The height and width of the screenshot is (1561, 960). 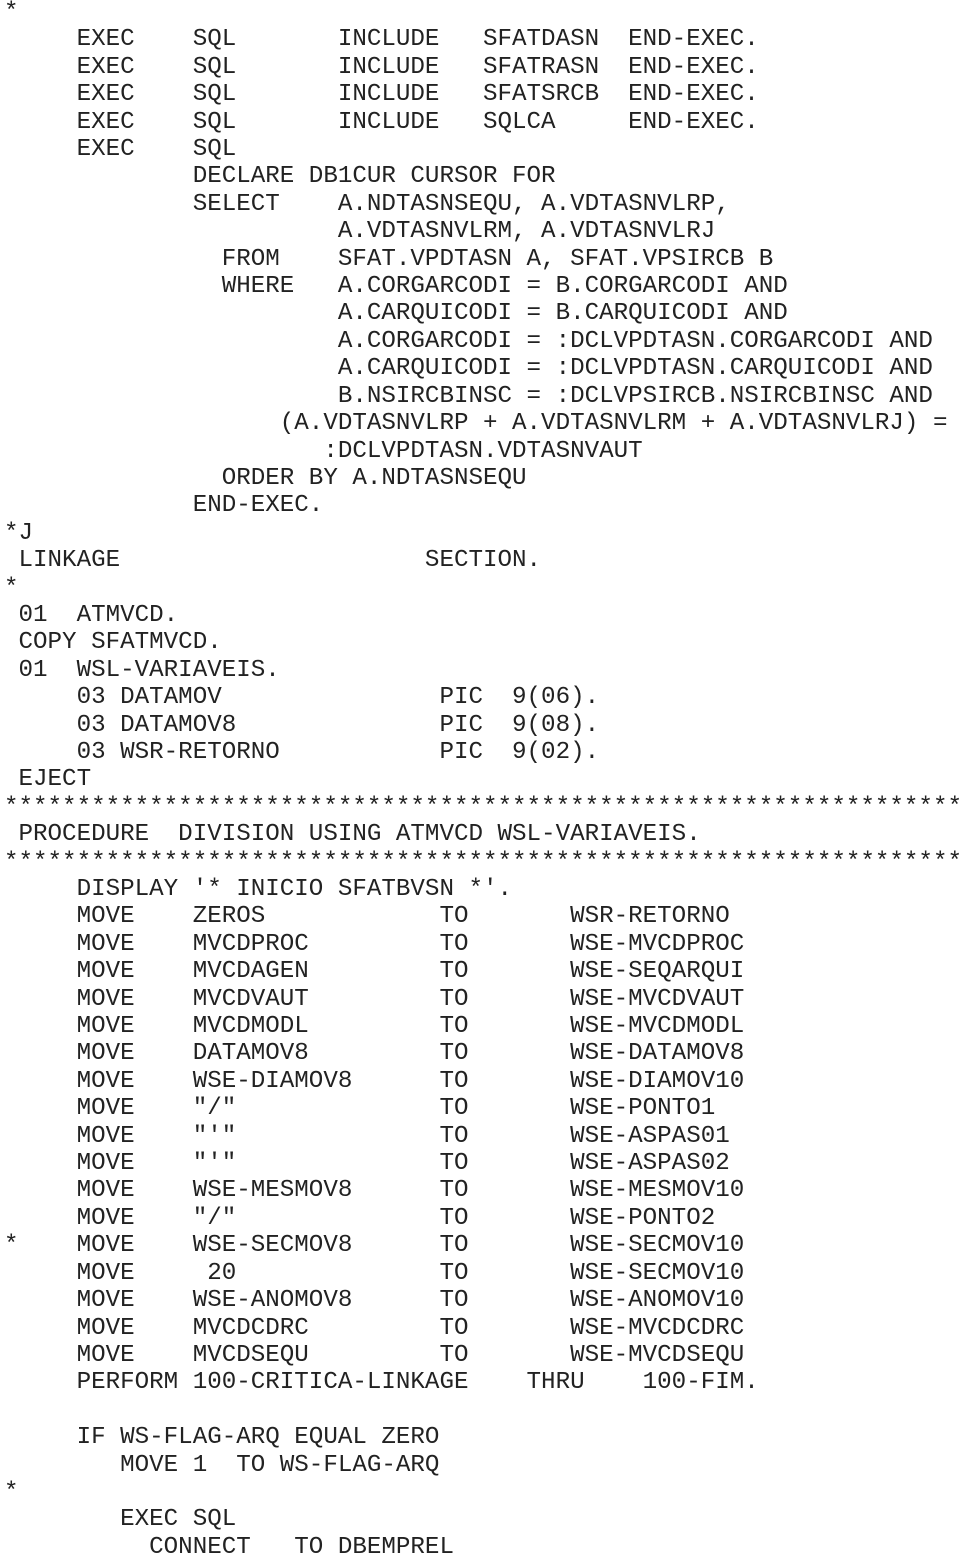 I want to click on field-wsr-retorno: 03 WSR-RETORNO PIC 9(02)., so click(x=302, y=752).